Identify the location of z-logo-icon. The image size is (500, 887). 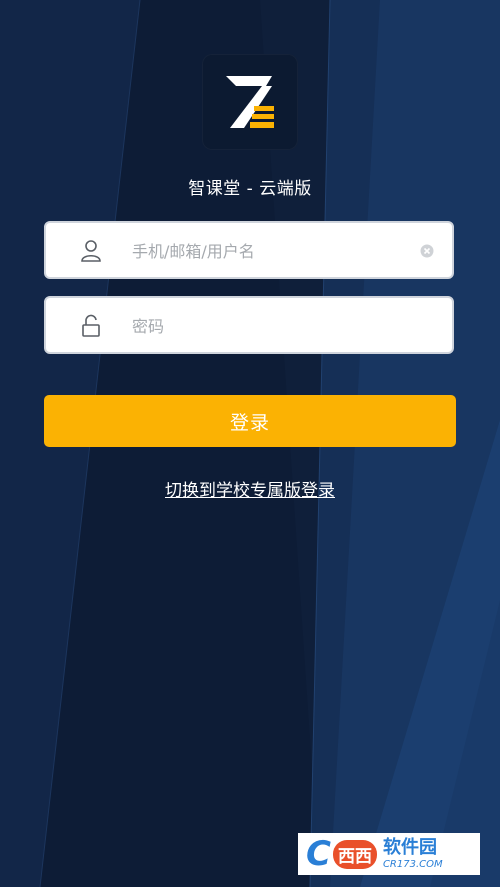
(250, 102).